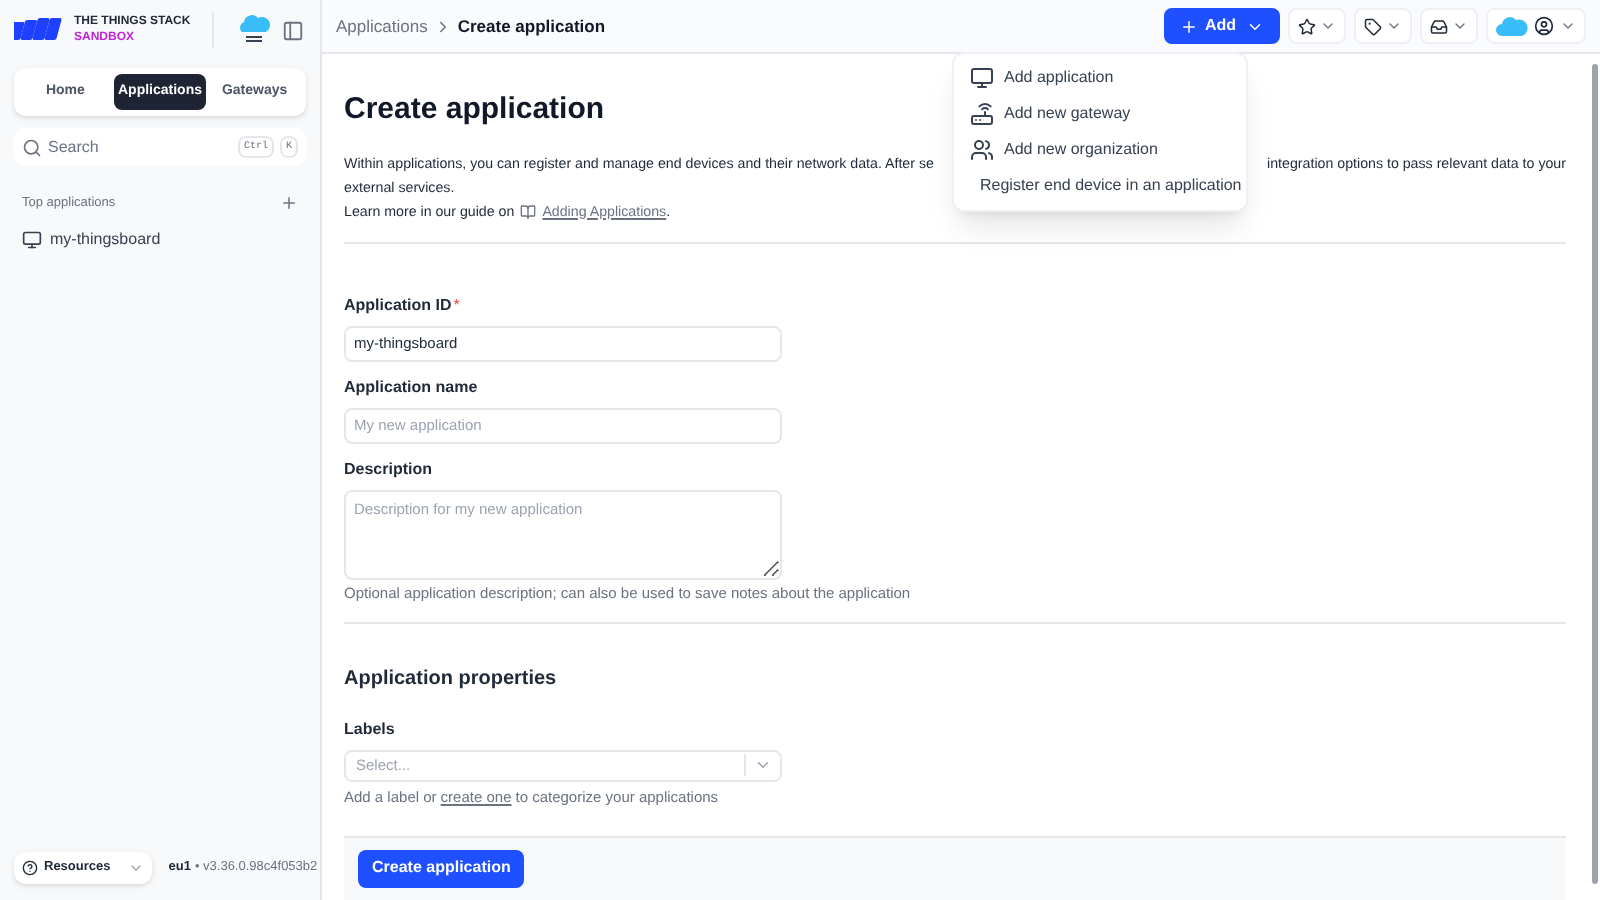 The height and width of the screenshot is (900, 1600). I want to click on star-icon, so click(1307, 26).